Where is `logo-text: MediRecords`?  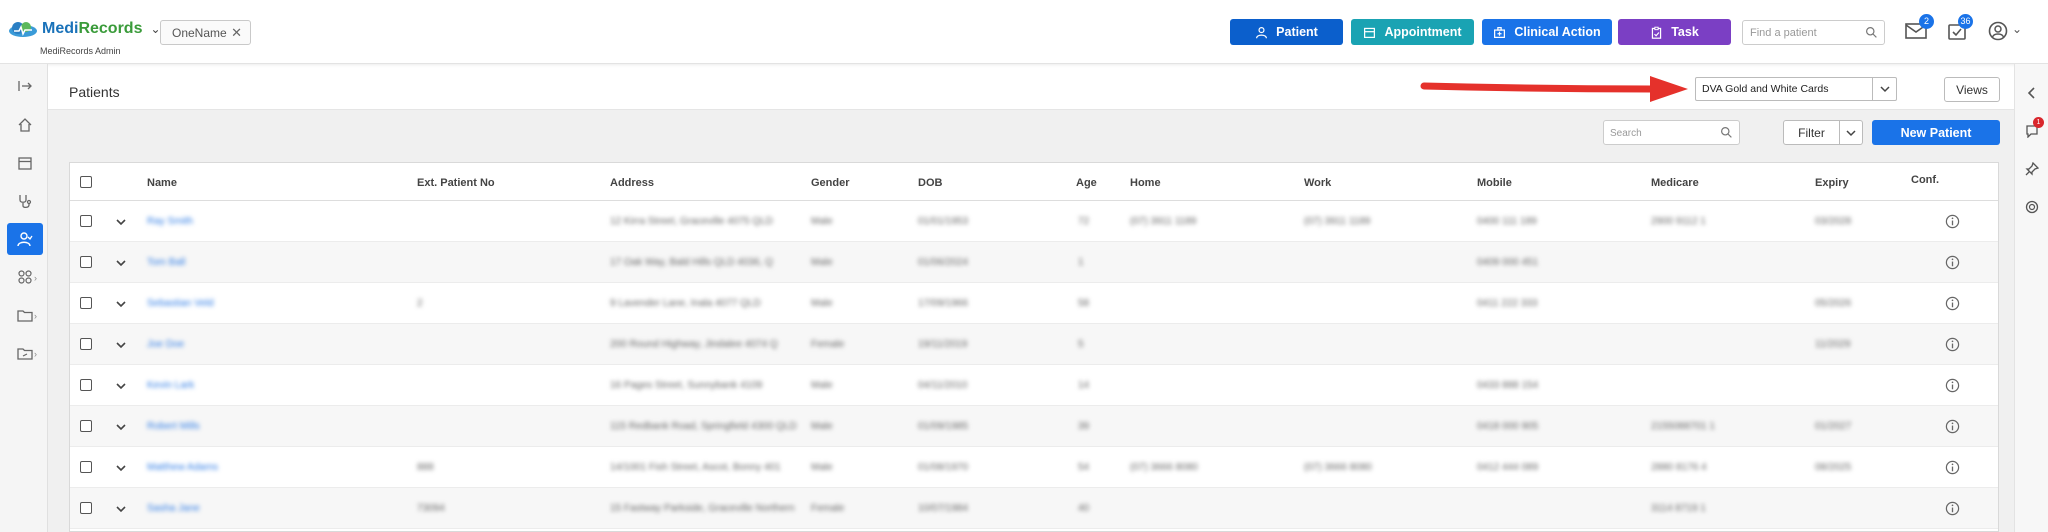 logo-text: MediRecords is located at coordinates (92, 28).